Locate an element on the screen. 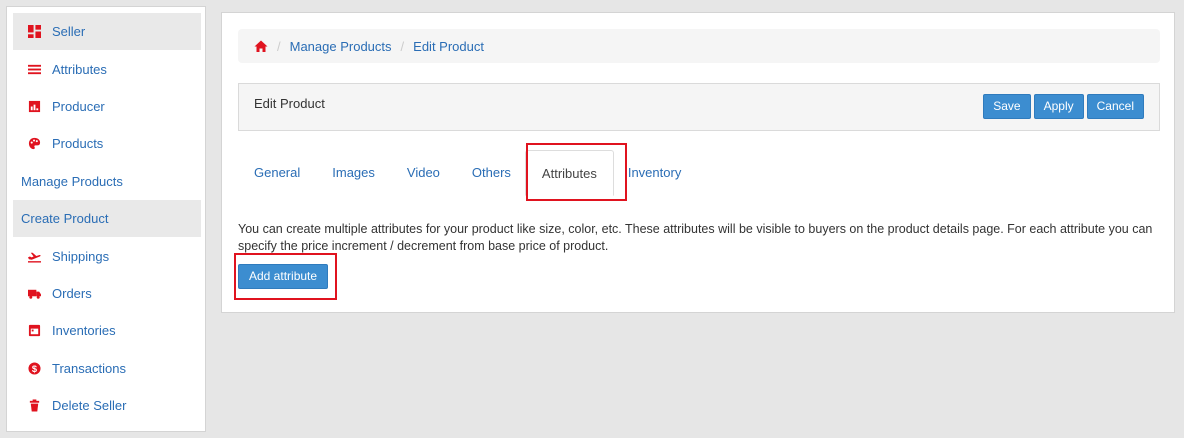  sidebar-item-label: Create Product is located at coordinates (65, 219).